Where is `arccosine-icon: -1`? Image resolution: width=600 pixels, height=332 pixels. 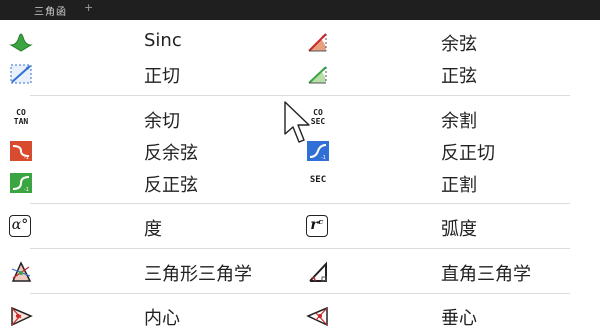 arccosine-icon: -1 is located at coordinates (21, 151).